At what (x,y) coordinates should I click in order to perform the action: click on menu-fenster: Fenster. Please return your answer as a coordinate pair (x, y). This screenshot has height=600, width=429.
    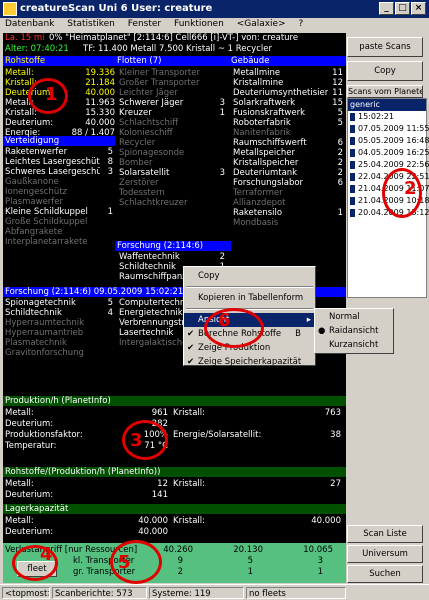
    Looking at the image, I should click on (144, 24).